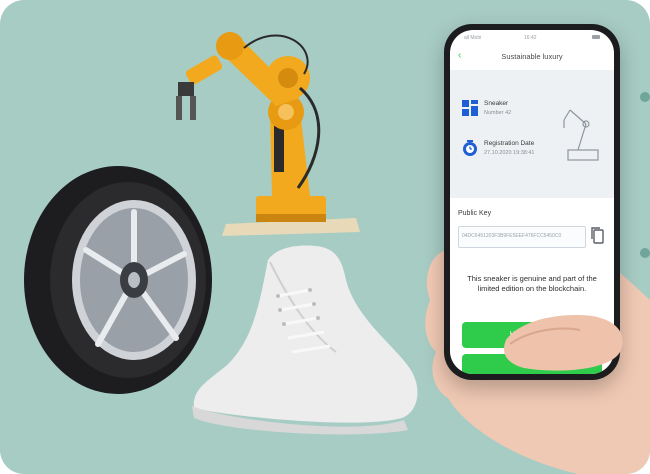 The height and width of the screenshot is (474, 650). I want to click on thumb-illustration, so click(563, 343).